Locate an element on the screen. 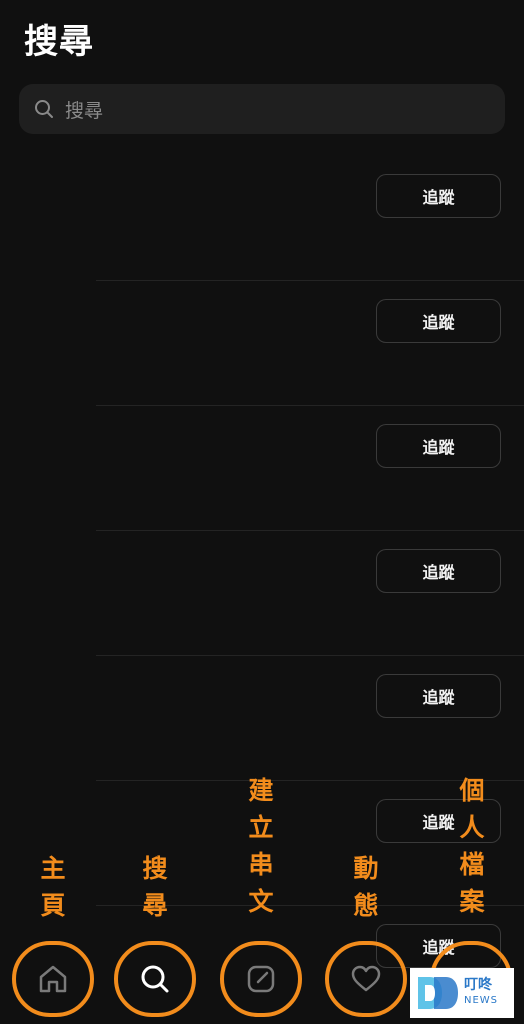 This screenshot has width=524, height=1024. page-title: 搜尋 is located at coordinates (59, 42).